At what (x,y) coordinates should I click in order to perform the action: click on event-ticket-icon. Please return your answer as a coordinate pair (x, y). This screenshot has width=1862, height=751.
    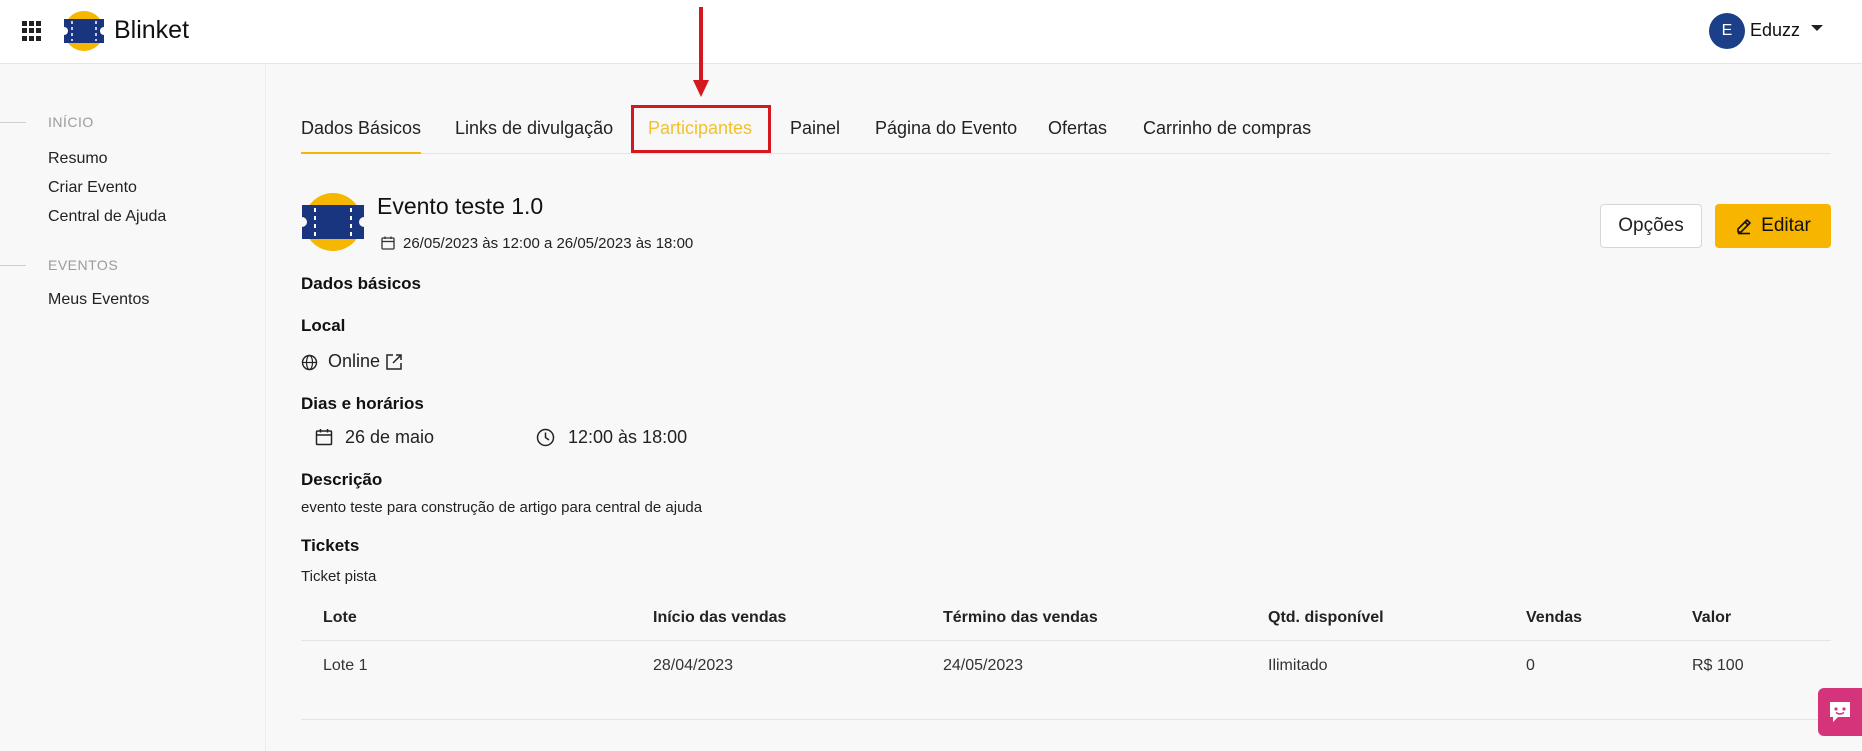
    Looking at the image, I should click on (333, 222).